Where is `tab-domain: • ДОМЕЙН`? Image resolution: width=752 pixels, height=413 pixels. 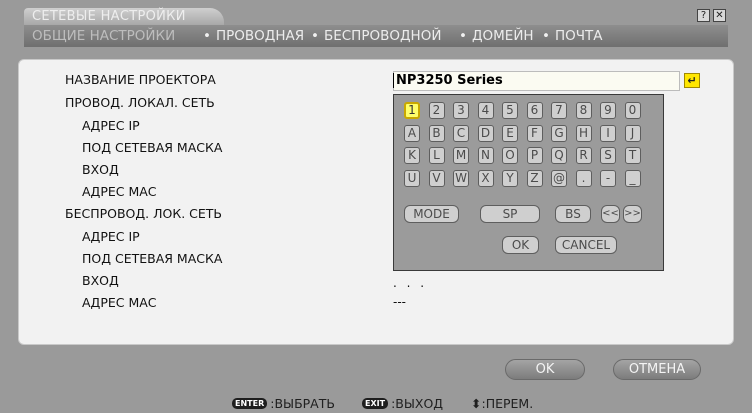 tab-domain: • ДОМЕЙН is located at coordinates (496, 36).